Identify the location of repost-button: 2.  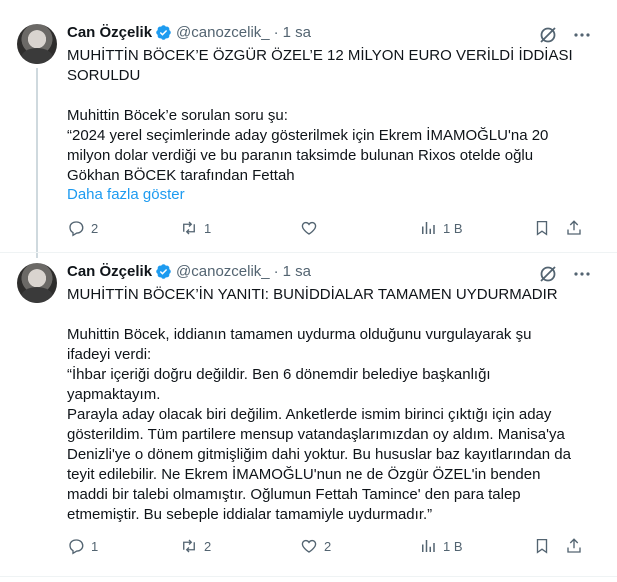
(195, 546).